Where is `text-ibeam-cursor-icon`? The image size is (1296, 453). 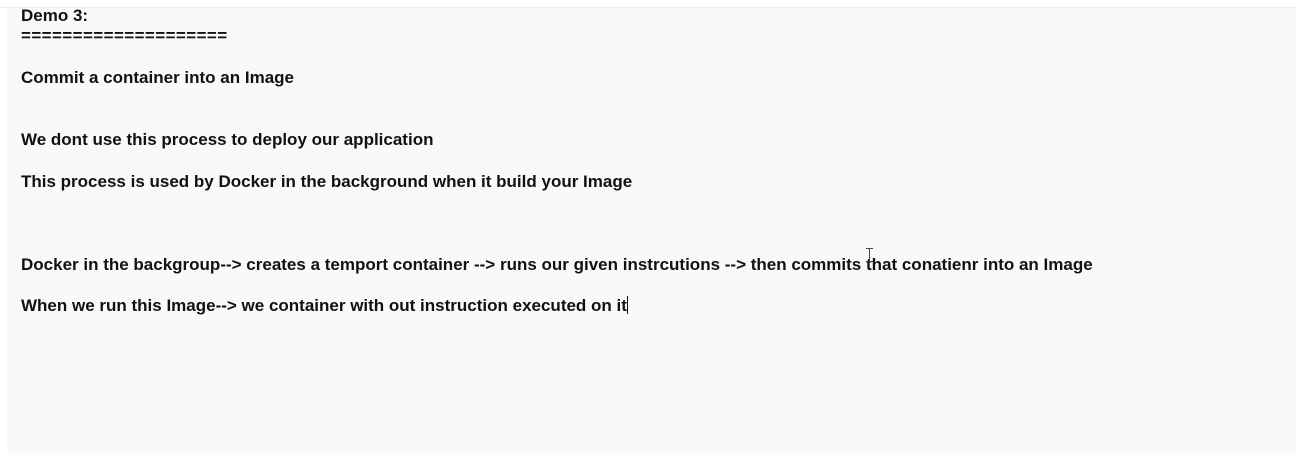 text-ibeam-cursor-icon is located at coordinates (869, 255).